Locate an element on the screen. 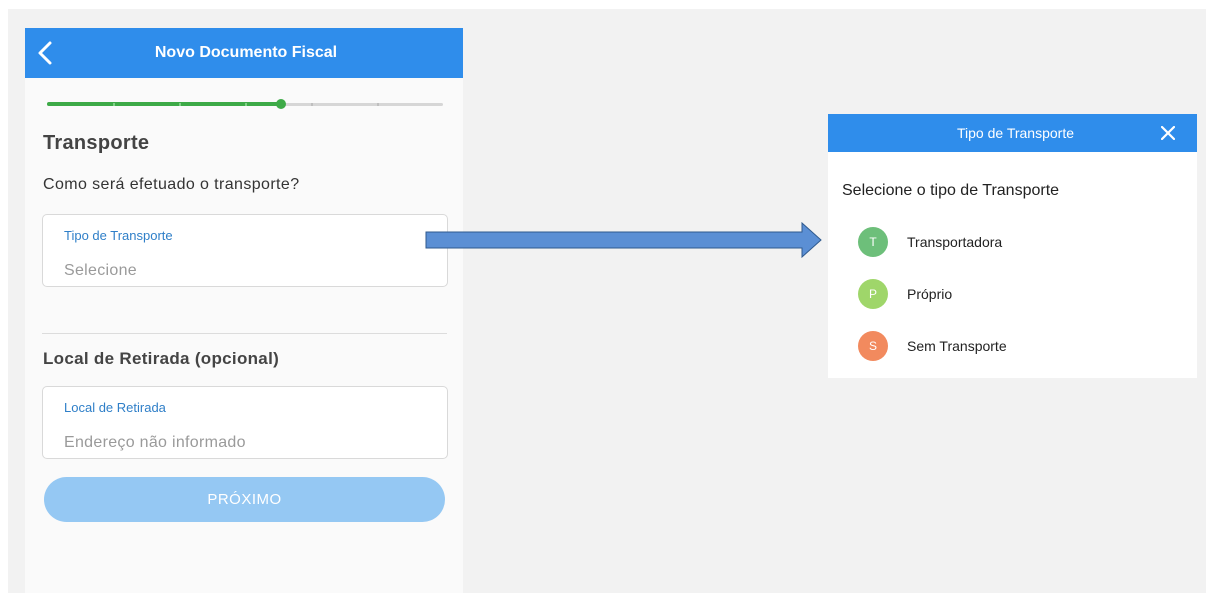 This screenshot has height=593, width=1214. modal-header: Tipo de Transporte is located at coordinates (1012, 133).